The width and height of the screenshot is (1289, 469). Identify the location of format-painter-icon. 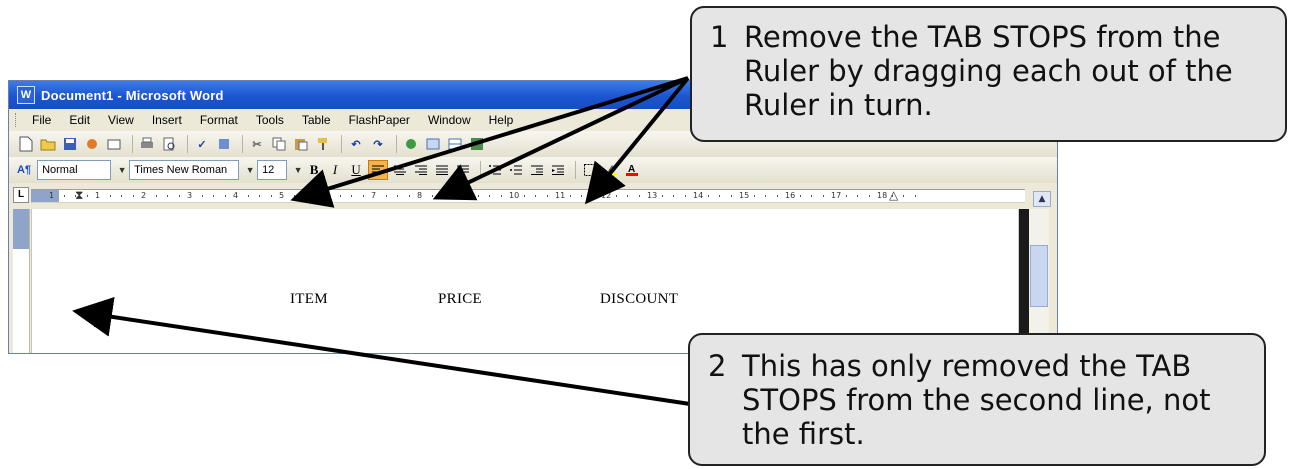
(323, 144).